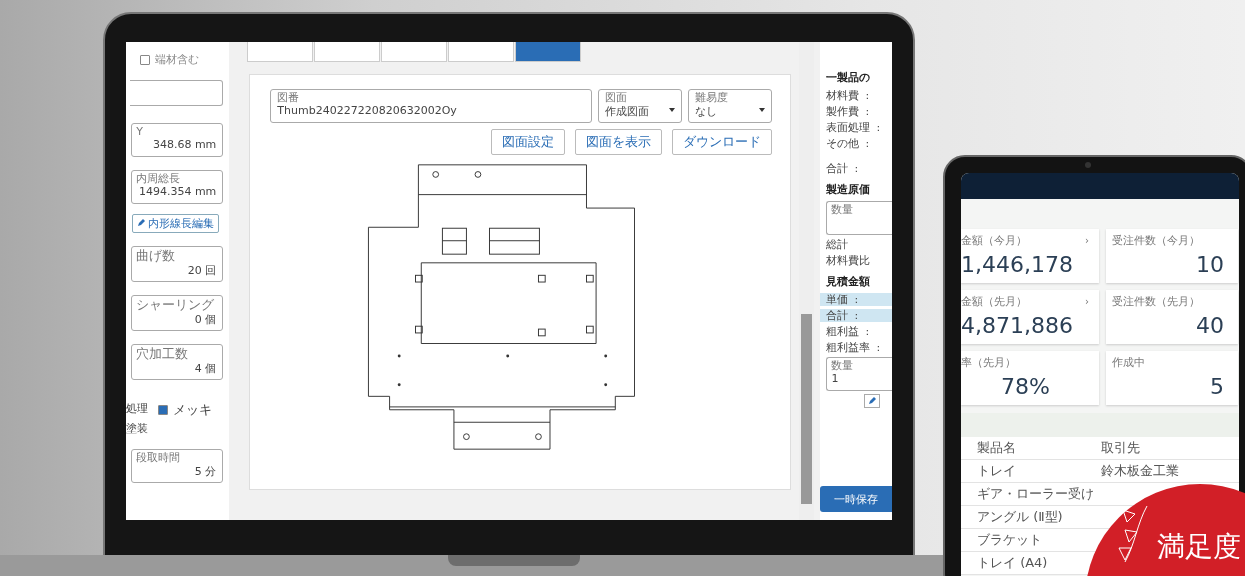  I want to click on section-heading: 製造原価, so click(849, 189).